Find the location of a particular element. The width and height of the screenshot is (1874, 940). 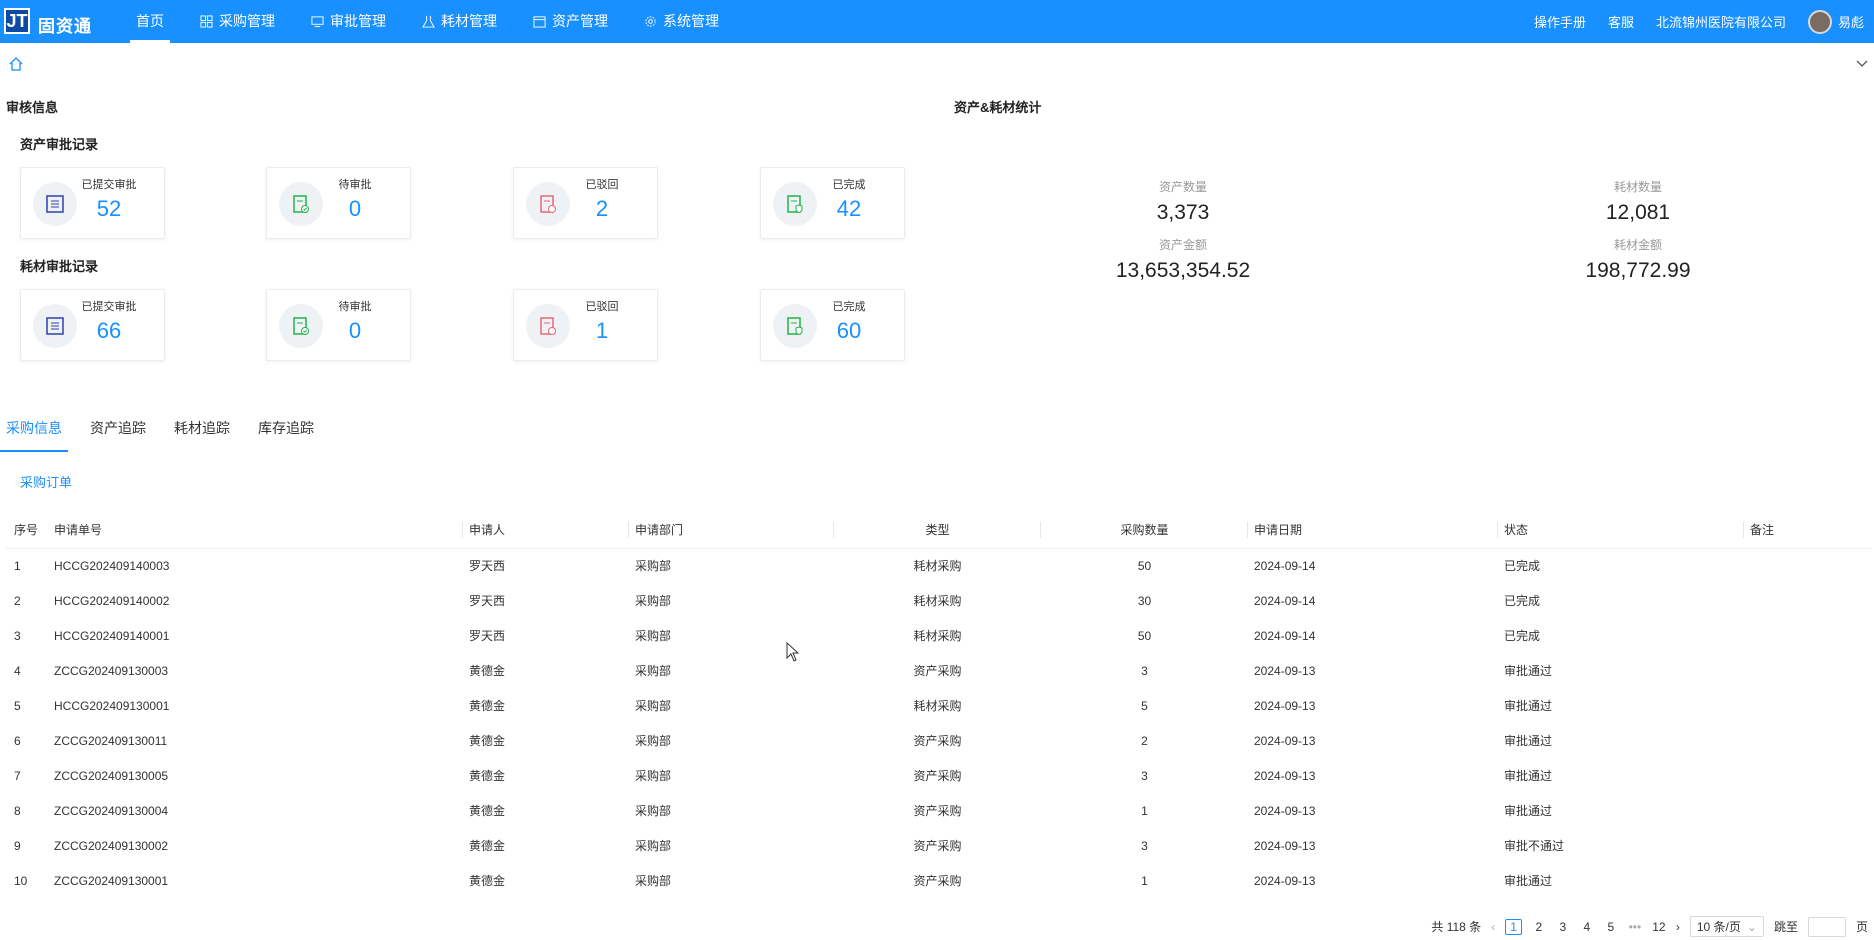

col-quantity: 采购数量 is located at coordinates (1144, 530).